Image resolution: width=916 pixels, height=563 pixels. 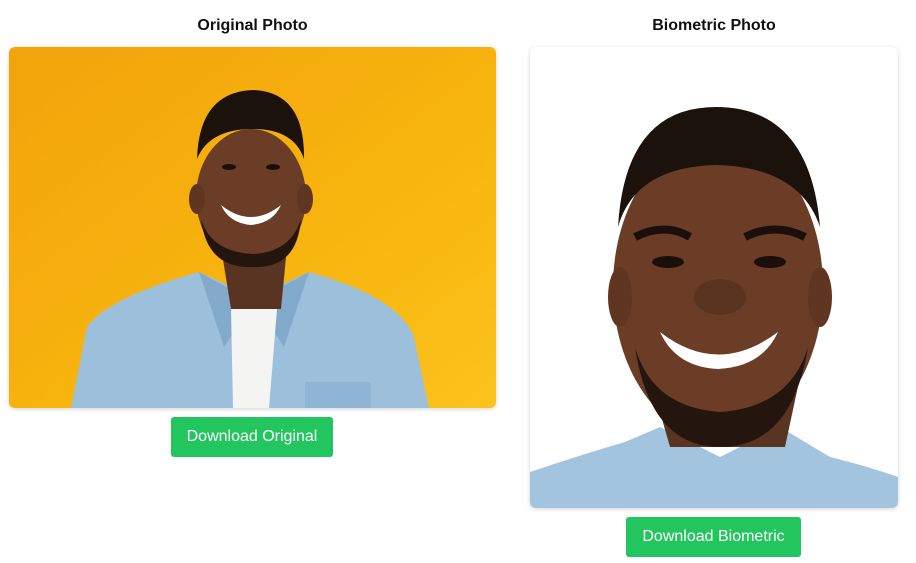 I want to click on download-original-button: Download Original, so click(x=252, y=437).